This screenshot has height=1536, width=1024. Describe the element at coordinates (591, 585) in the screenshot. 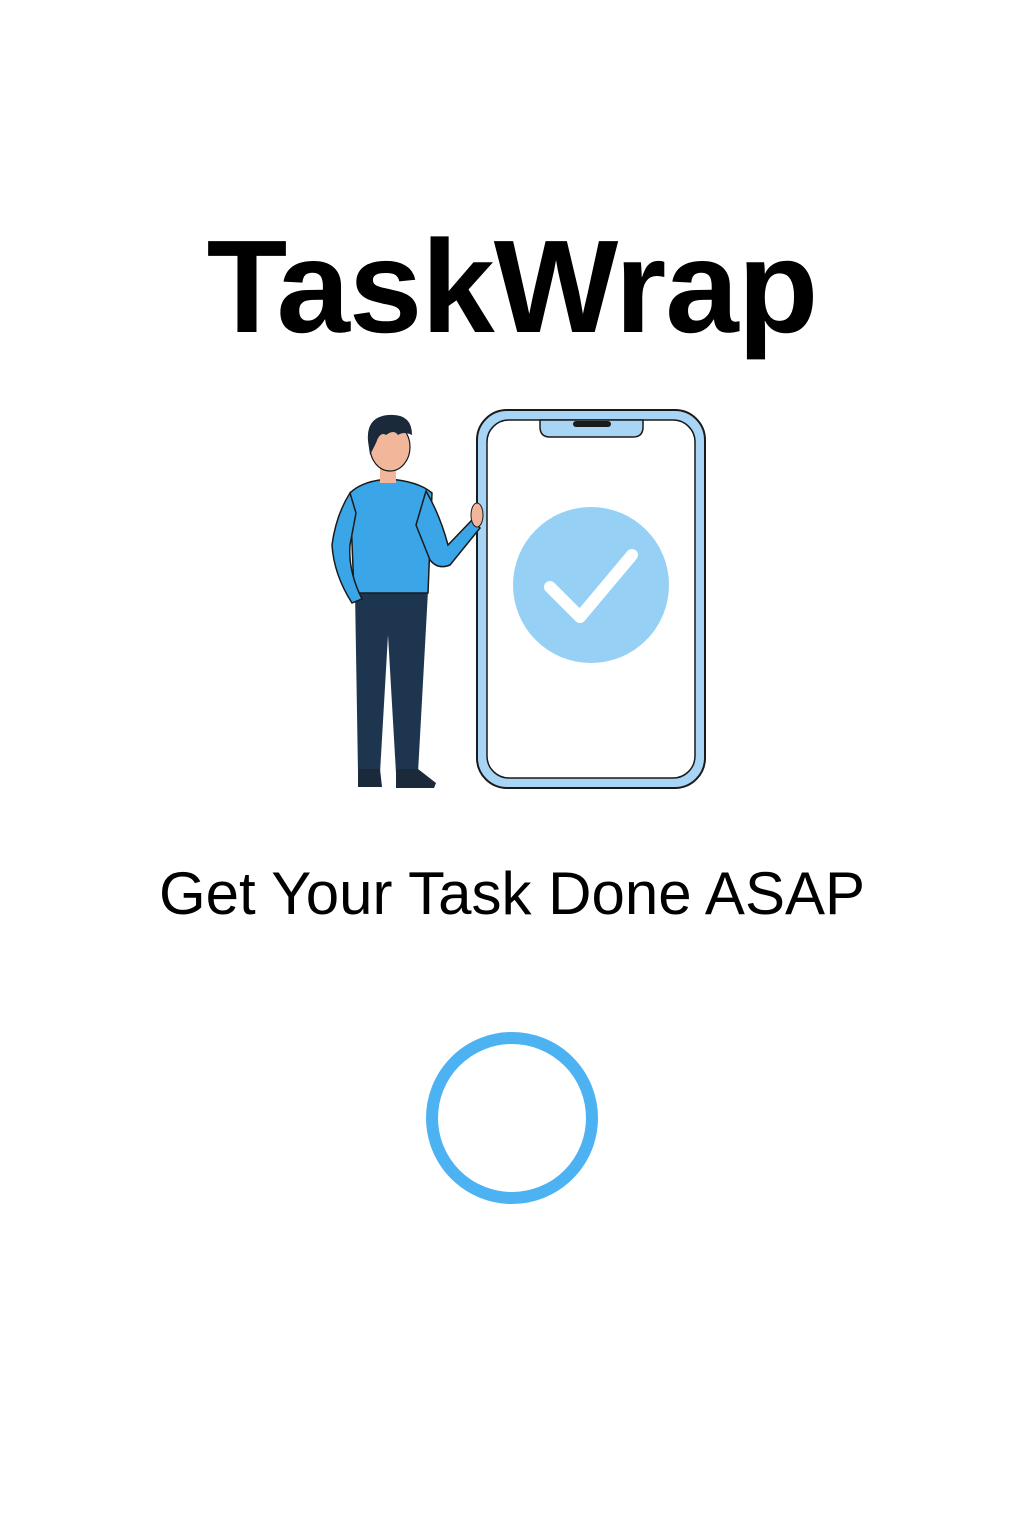

I see `checkmark-icon` at that location.